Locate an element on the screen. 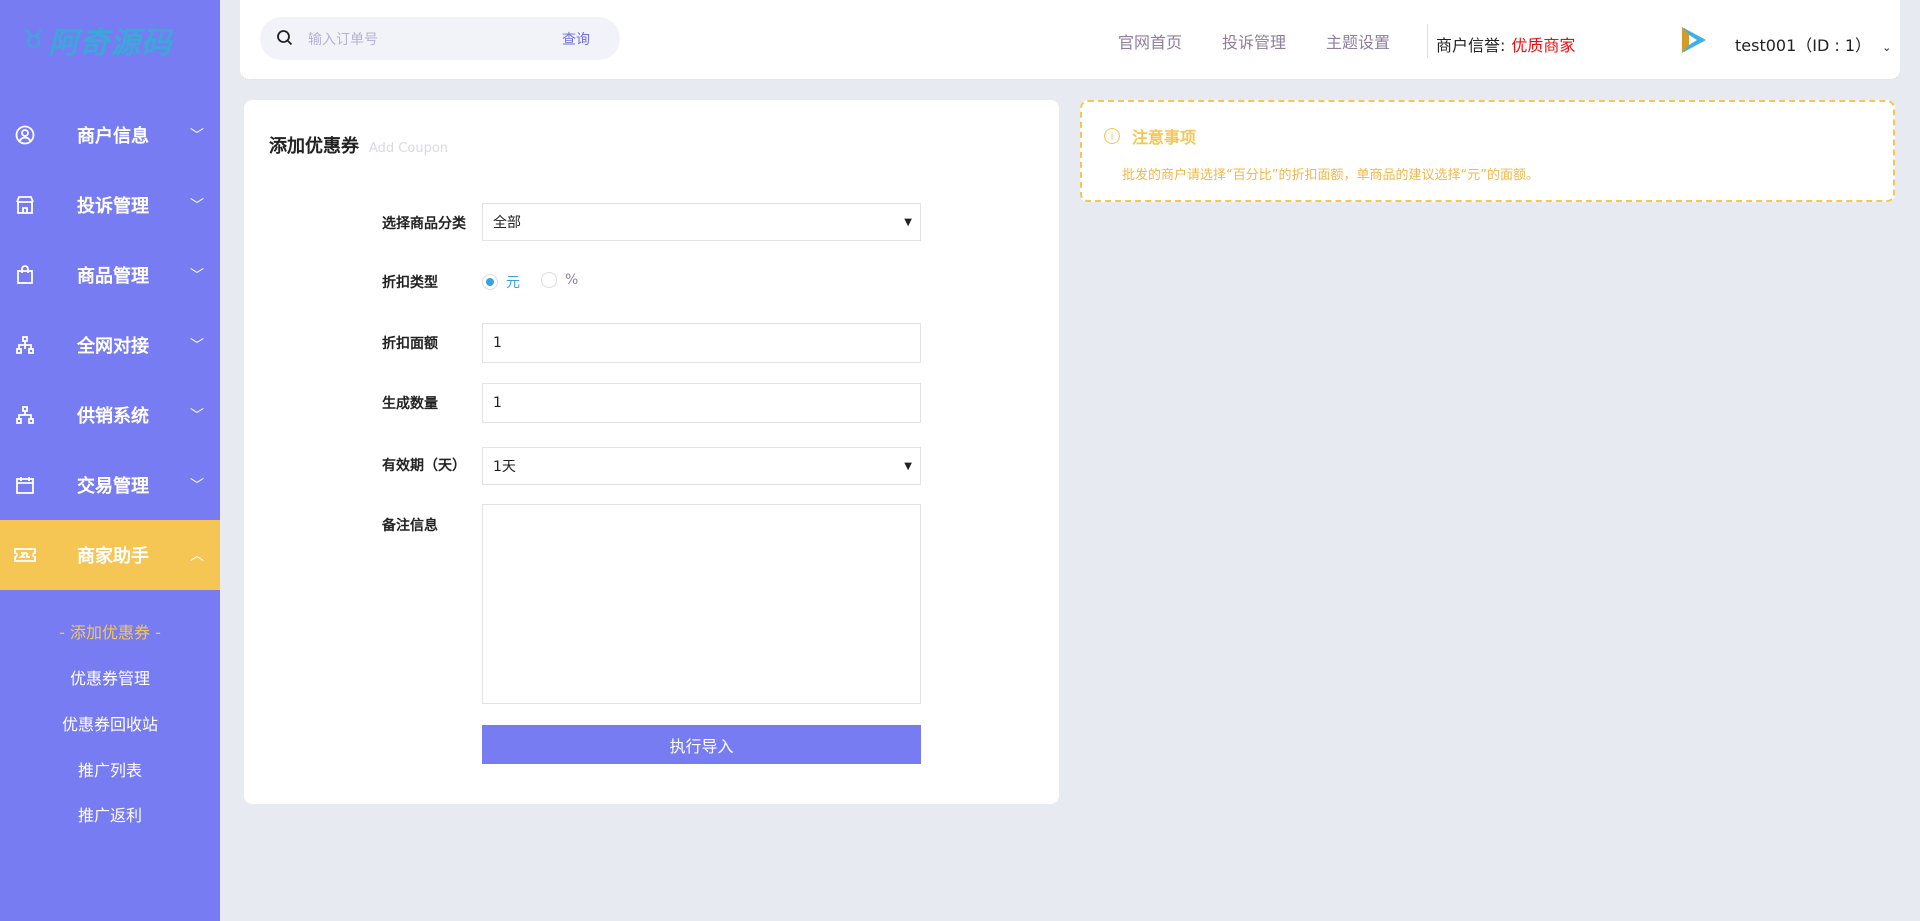 This screenshot has height=921, width=1920. page-title: 添加优惠券 Add Coupon is located at coordinates (358, 145).